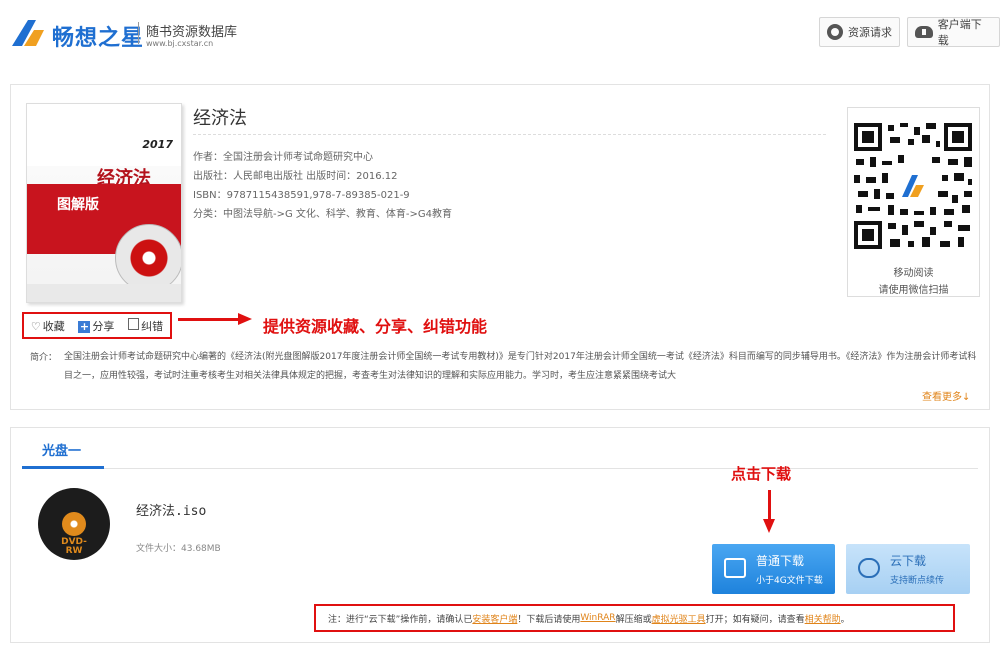 The width and height of the screenshot is (1000, 652). Describe the element at coordinates (84, 326) in the screenshot. I see `share-plus-icon: +` at that location.